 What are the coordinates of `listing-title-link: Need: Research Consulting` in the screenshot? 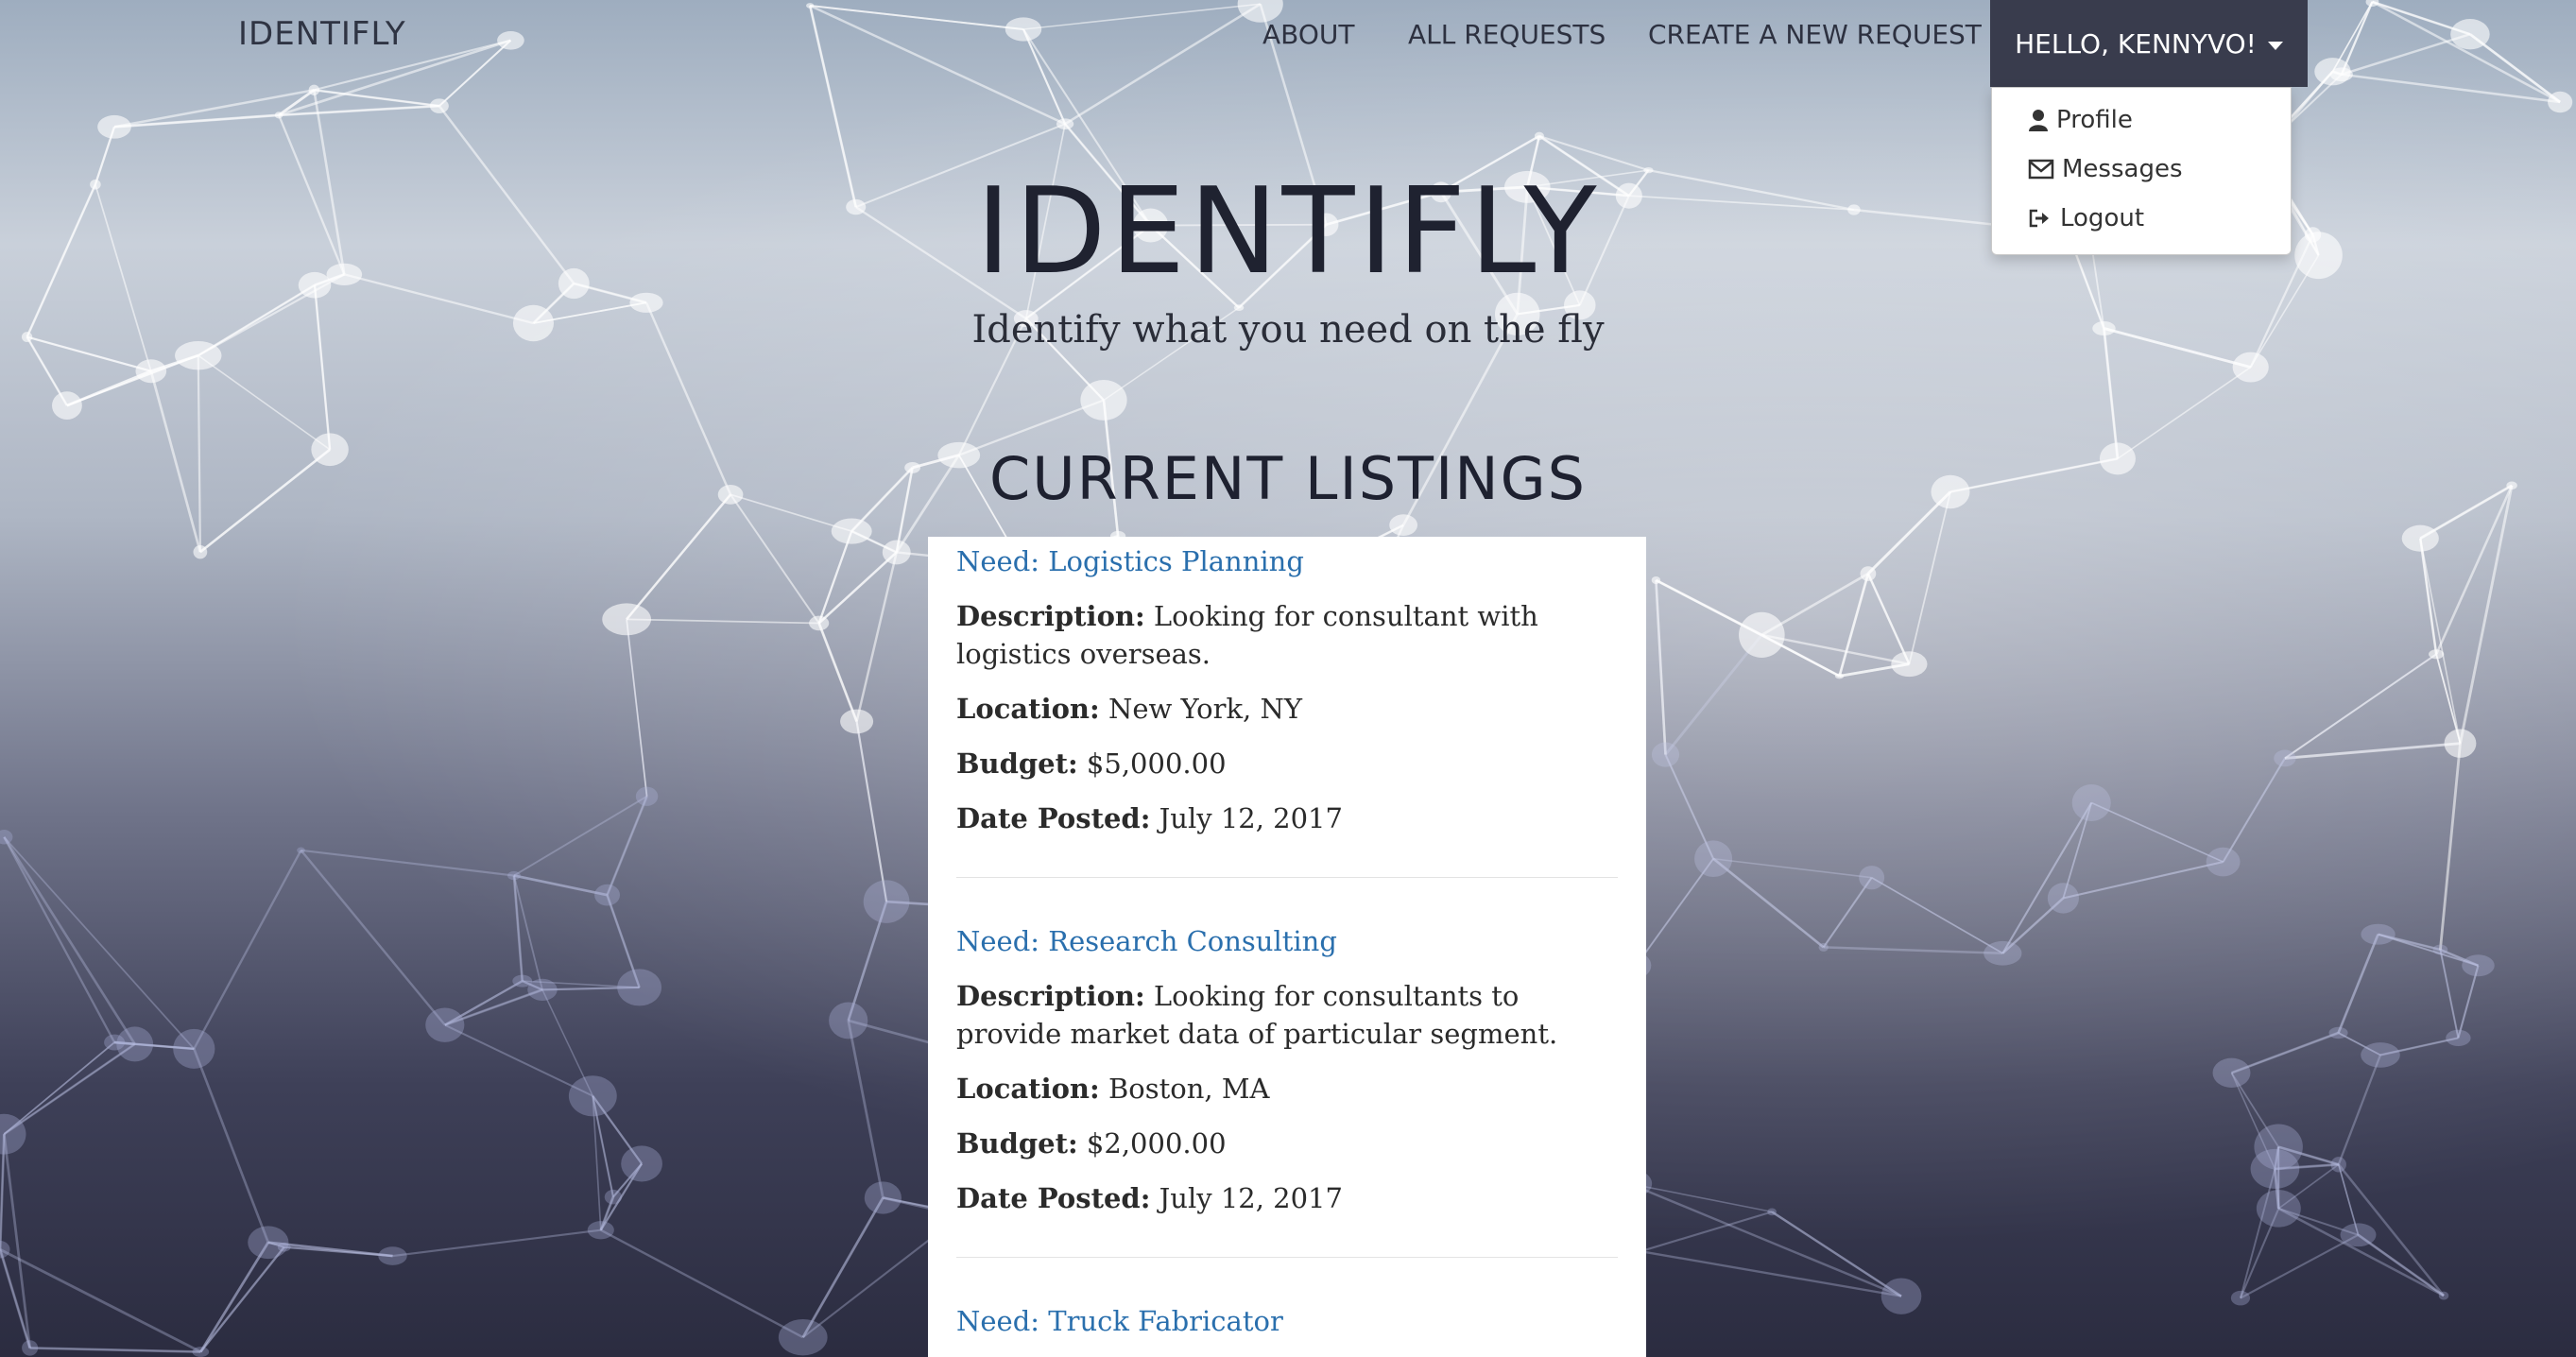 It's located at (1287, 941).